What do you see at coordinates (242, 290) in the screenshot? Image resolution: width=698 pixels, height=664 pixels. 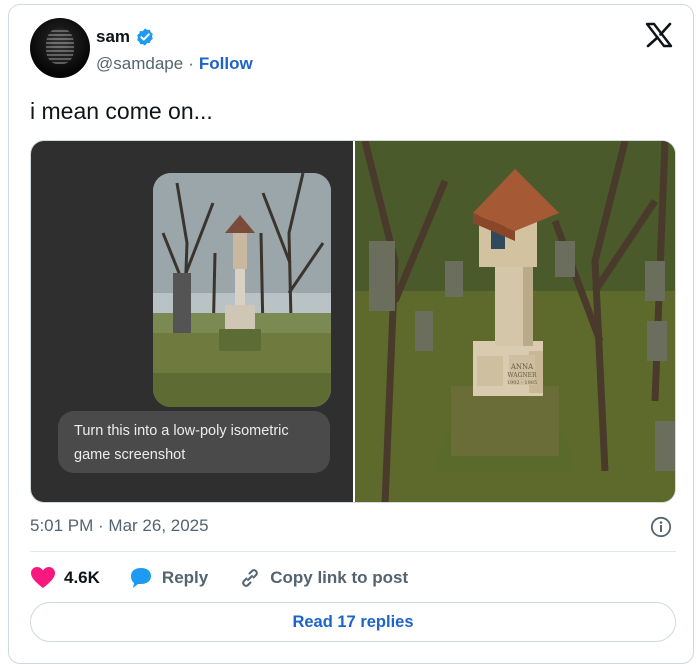 I see `graveyard-photo` at bounding box center [242, 290].